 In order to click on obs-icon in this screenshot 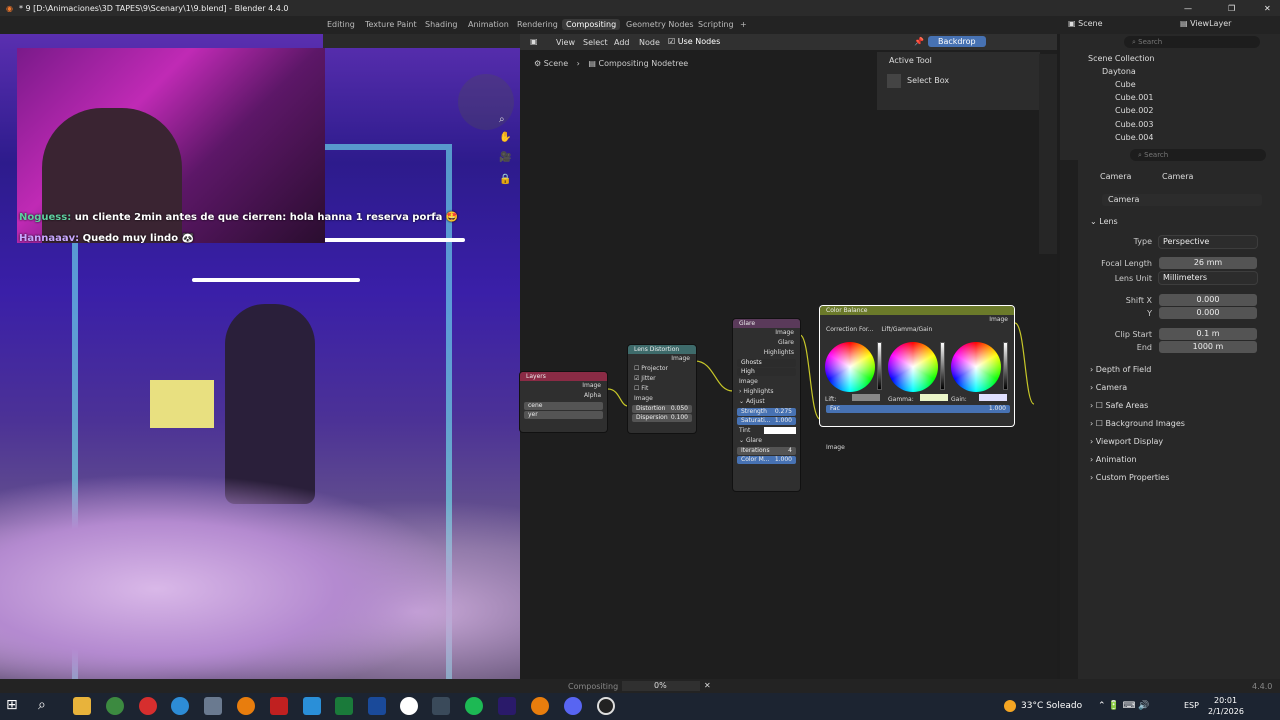, I will do `click(606, 706)`.